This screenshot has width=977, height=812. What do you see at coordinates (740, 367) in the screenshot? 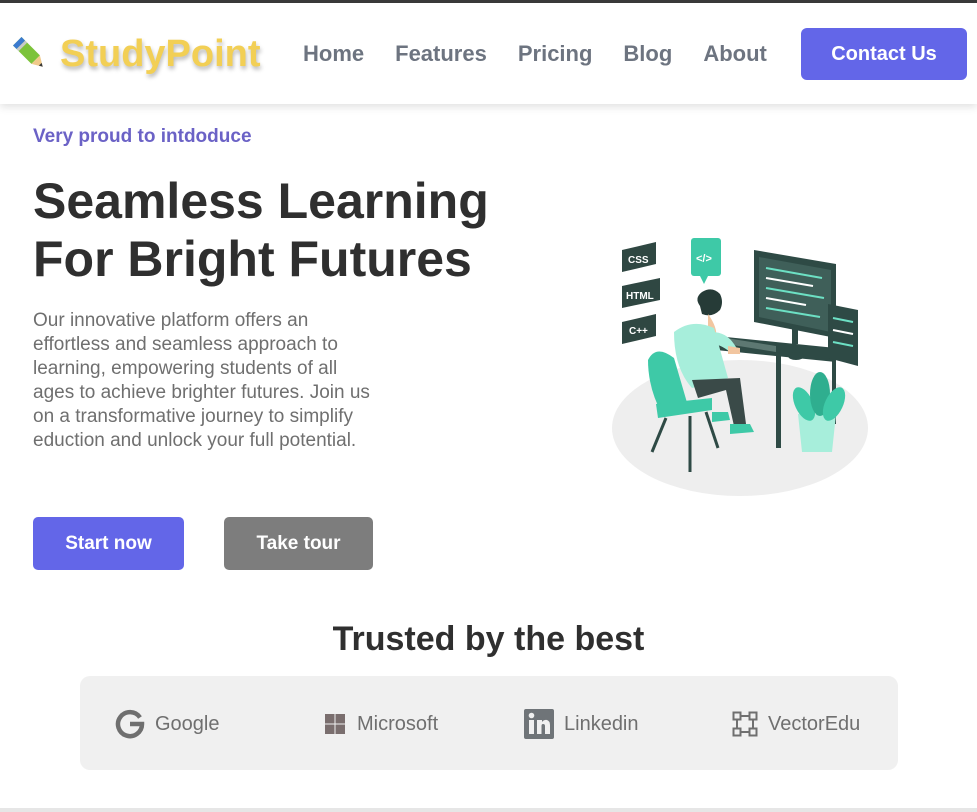
I see `developer-illustration: CSS HTML C++ </>` at bounding box center [740, 367].